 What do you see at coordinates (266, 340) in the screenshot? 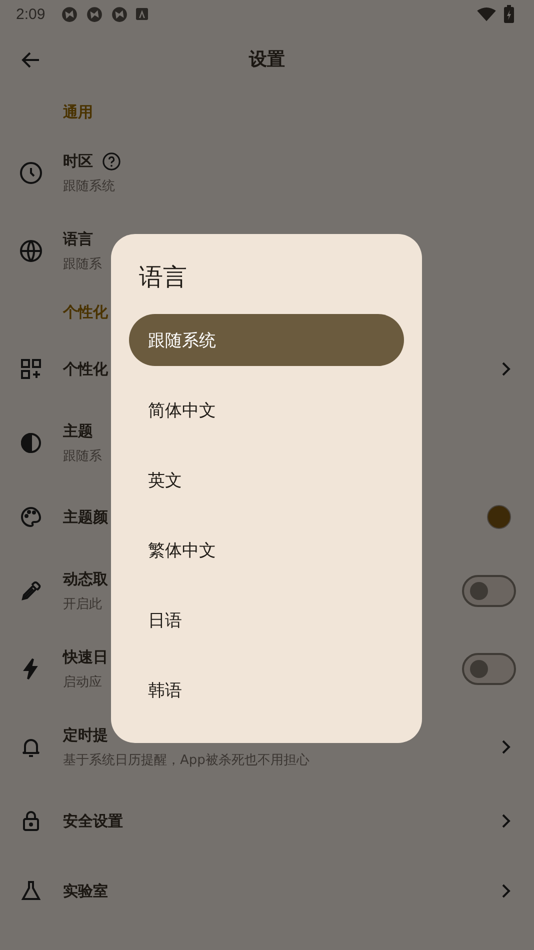
I see `language-option: 跟随系统` at bounding box center [266, 340].